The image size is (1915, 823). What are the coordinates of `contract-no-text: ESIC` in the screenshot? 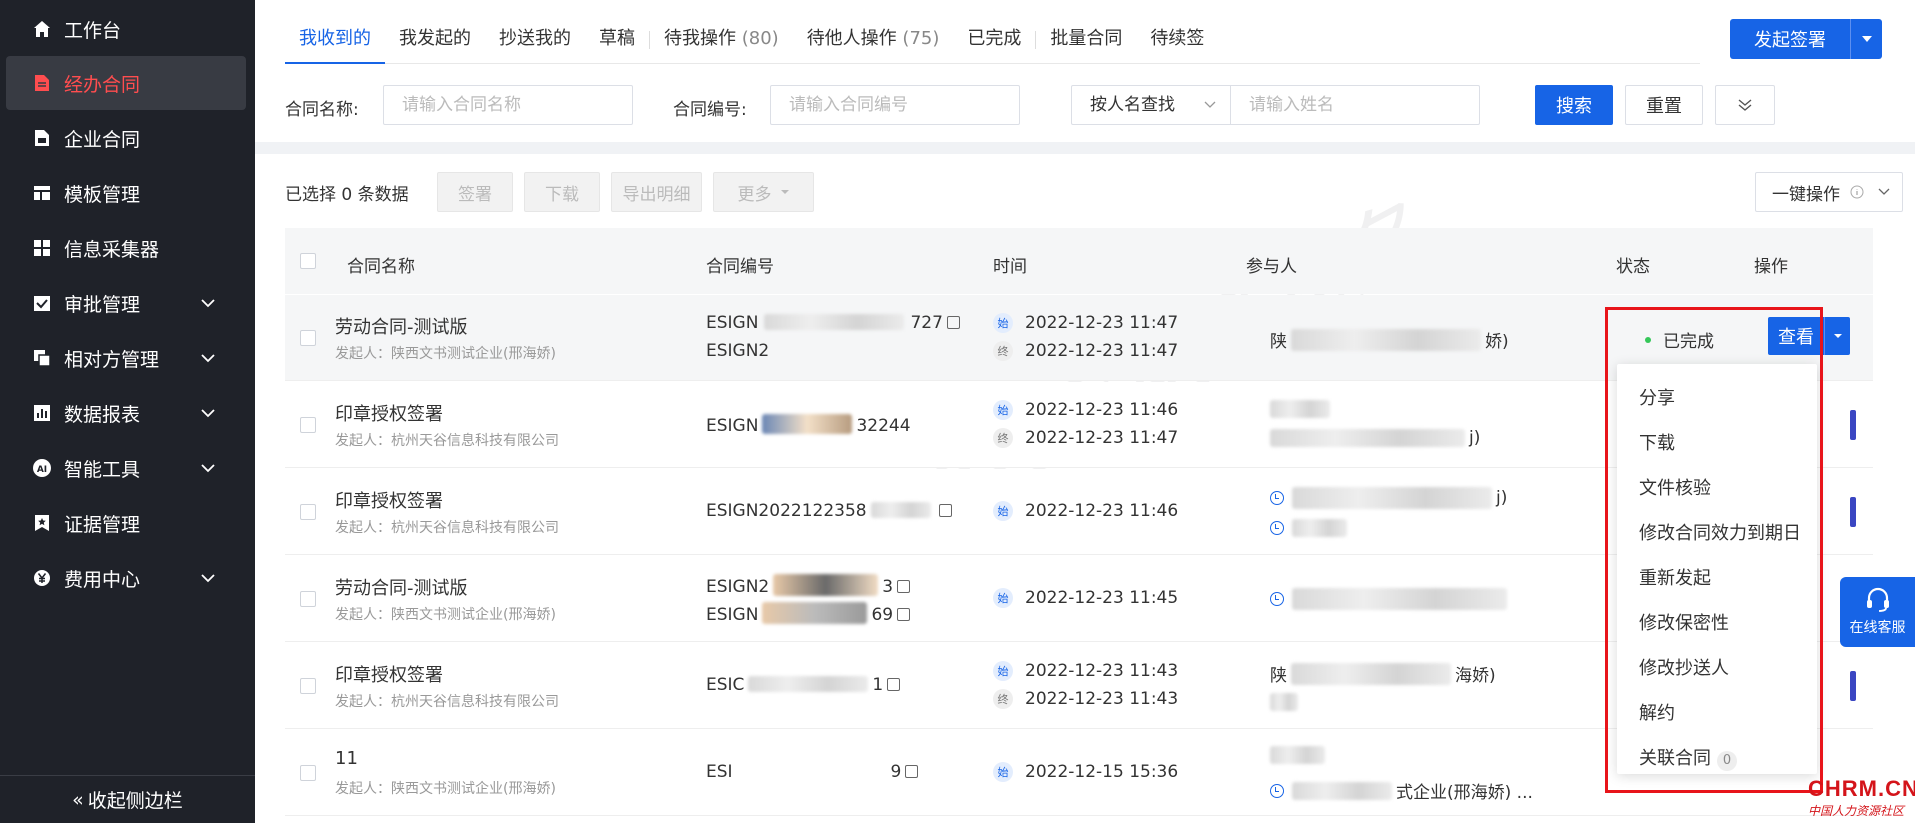 It's located at (725, 685).